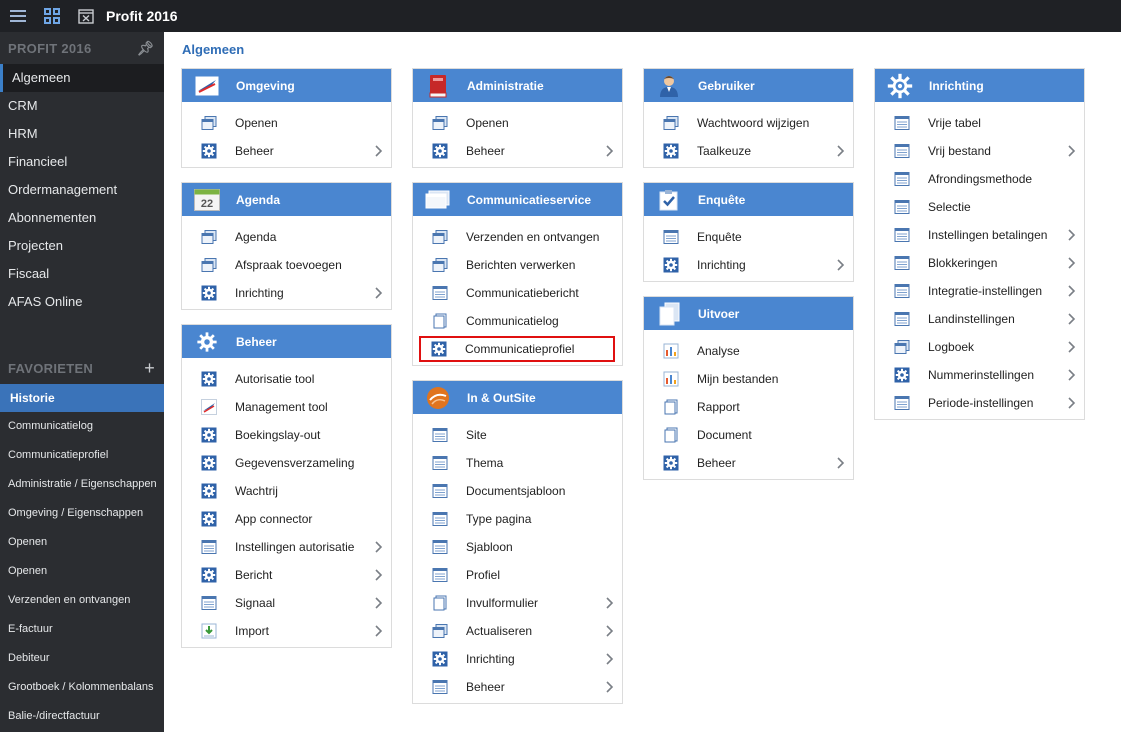 This screenshot has height=732, width=1121. Describe the element at coordinates (517, 463) in the screenshot. I see `menu-item-thema: Thema` at that location.